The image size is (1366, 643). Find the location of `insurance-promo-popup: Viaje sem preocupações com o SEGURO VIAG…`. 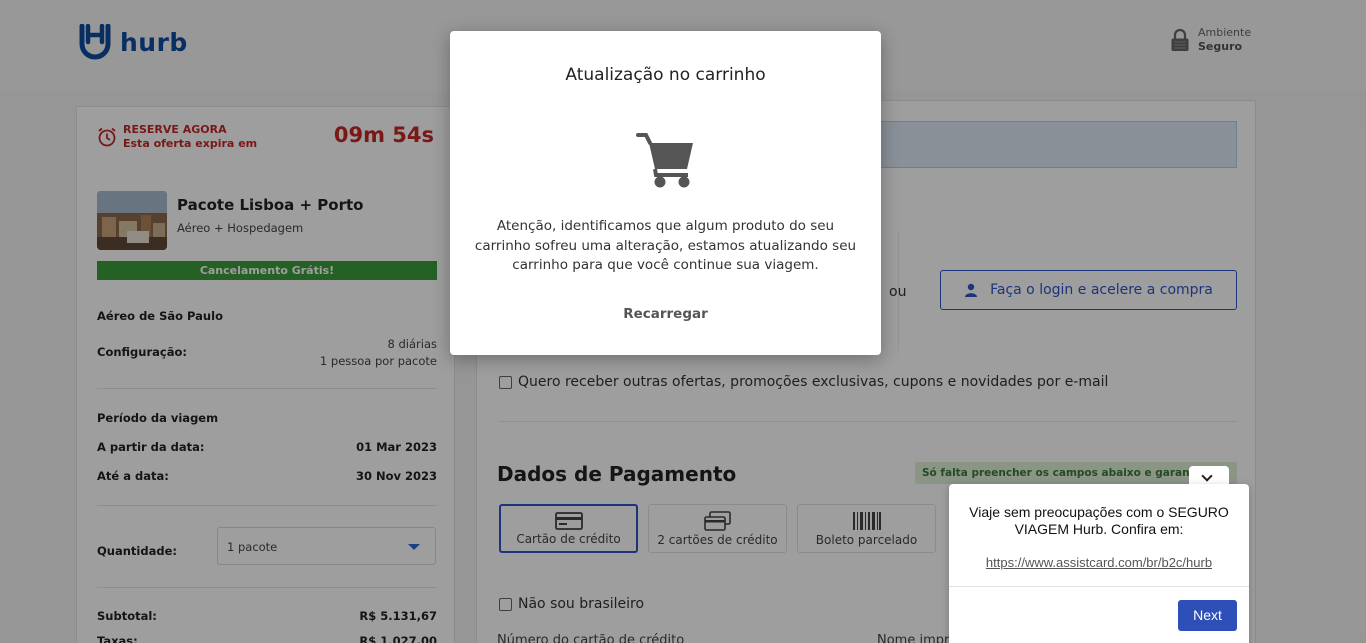

insurance-promo-popup: Viaje sem preocupações com o SEGURO VIAG… is located at coordinates (1099, 563).